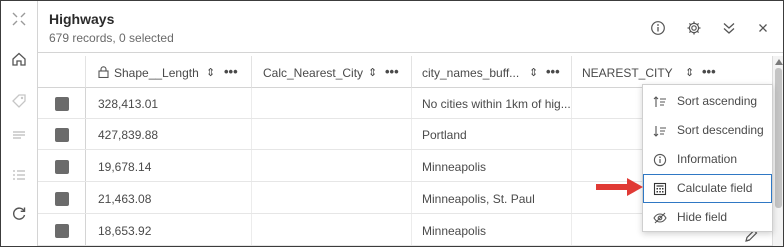  I want to click on vertical-scrollbar, so click(777, 151).